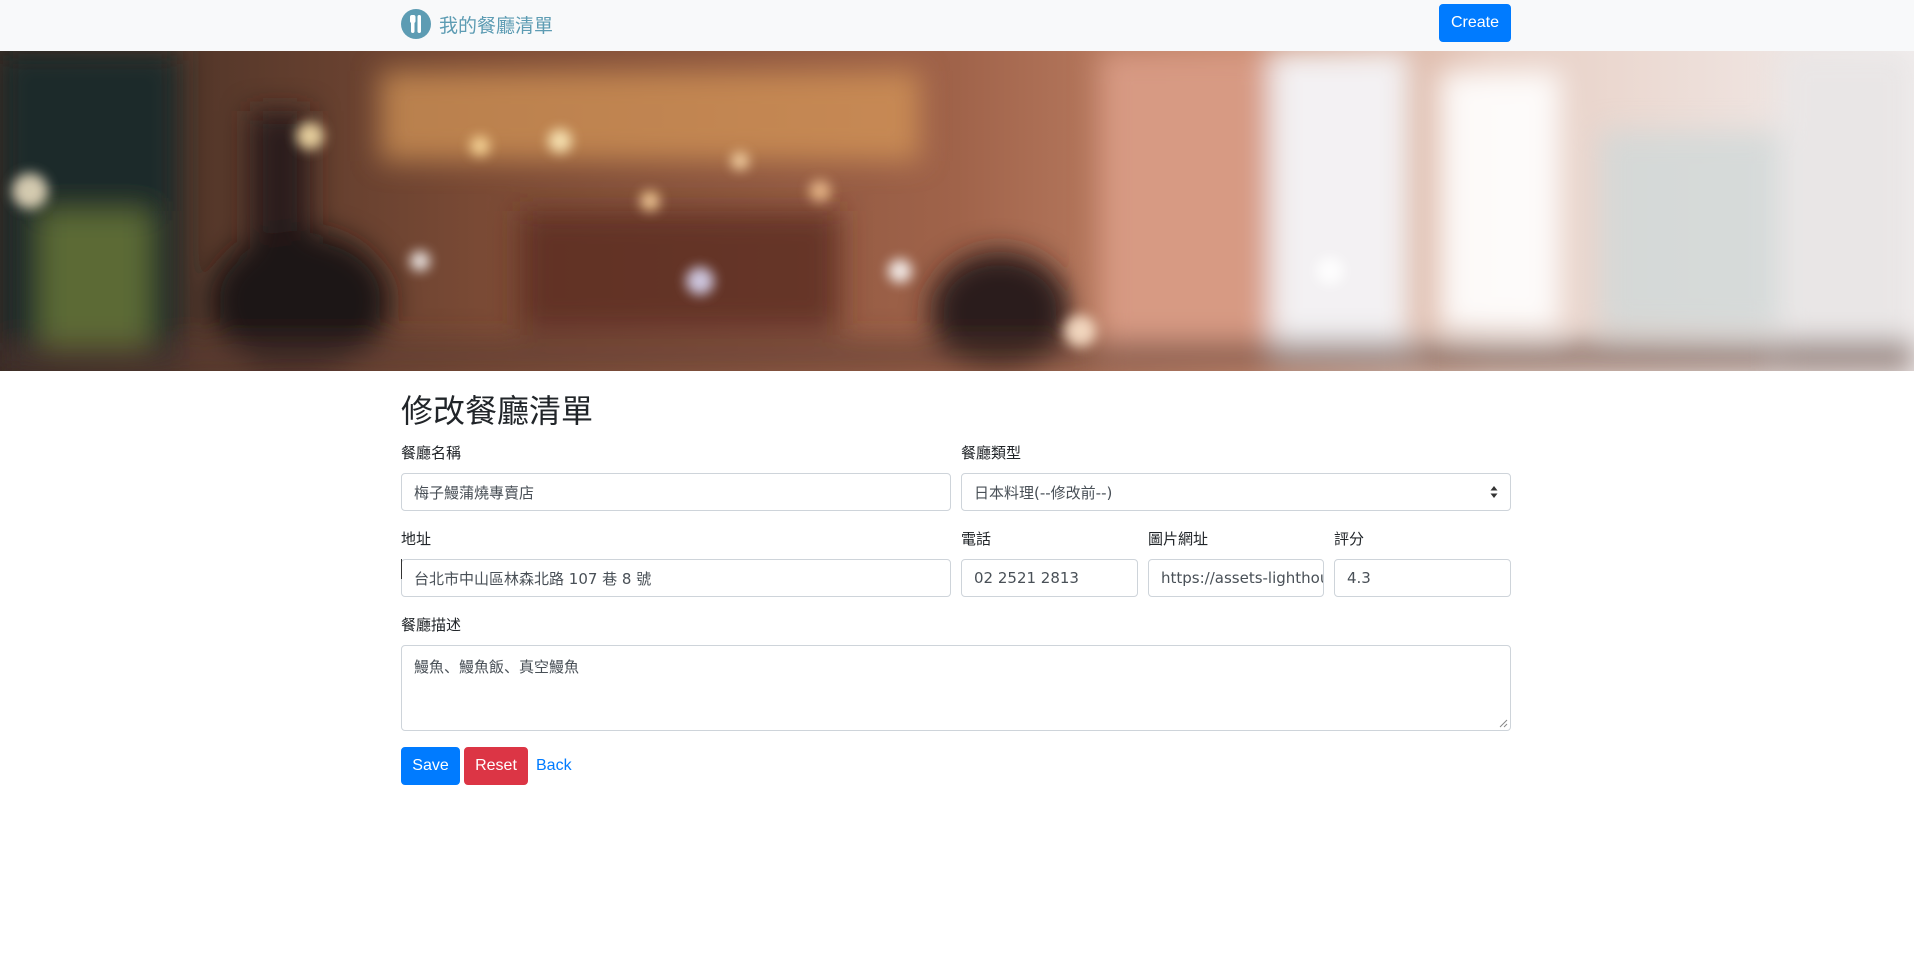  I want to click on rating-input: 4.3, so click(1422, 578).